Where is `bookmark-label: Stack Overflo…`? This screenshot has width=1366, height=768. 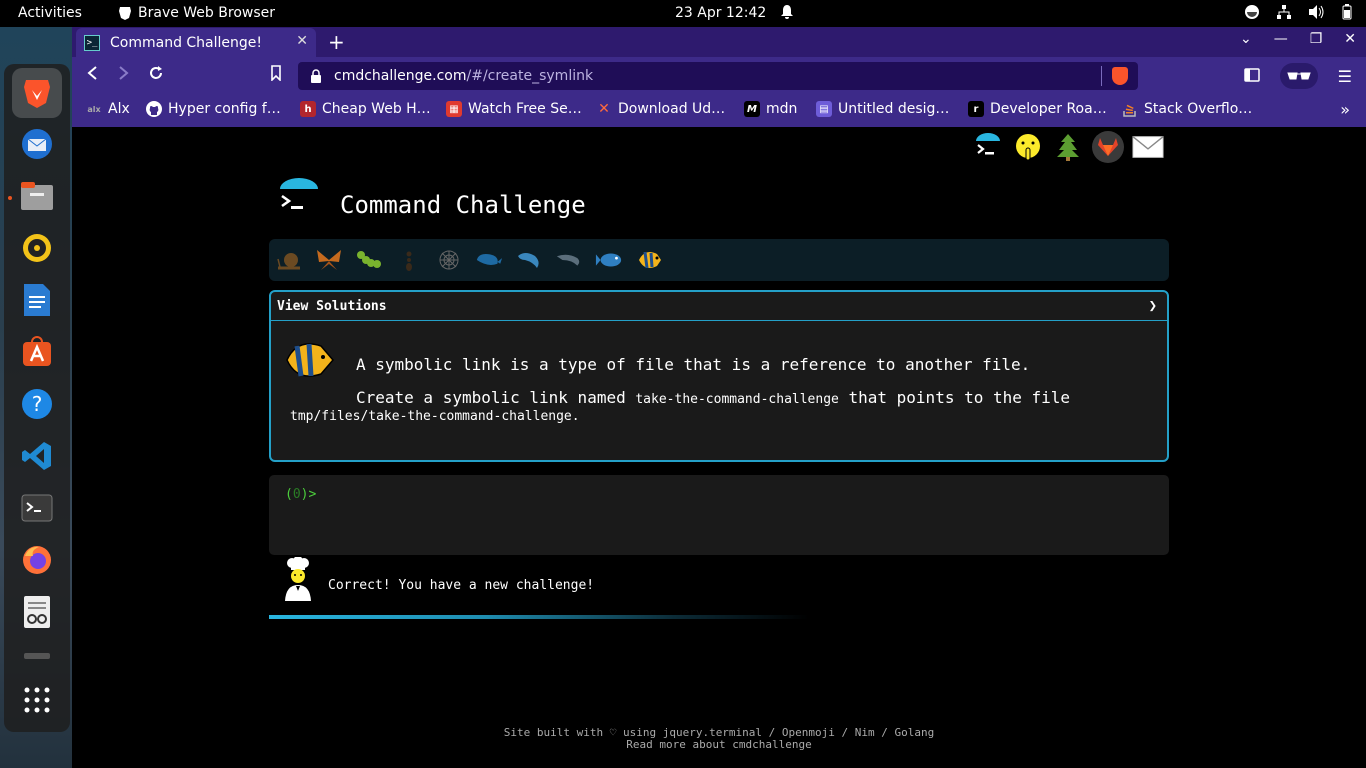 bookmark-label: Stack Overflo… is located at coordinates (1198, 109).